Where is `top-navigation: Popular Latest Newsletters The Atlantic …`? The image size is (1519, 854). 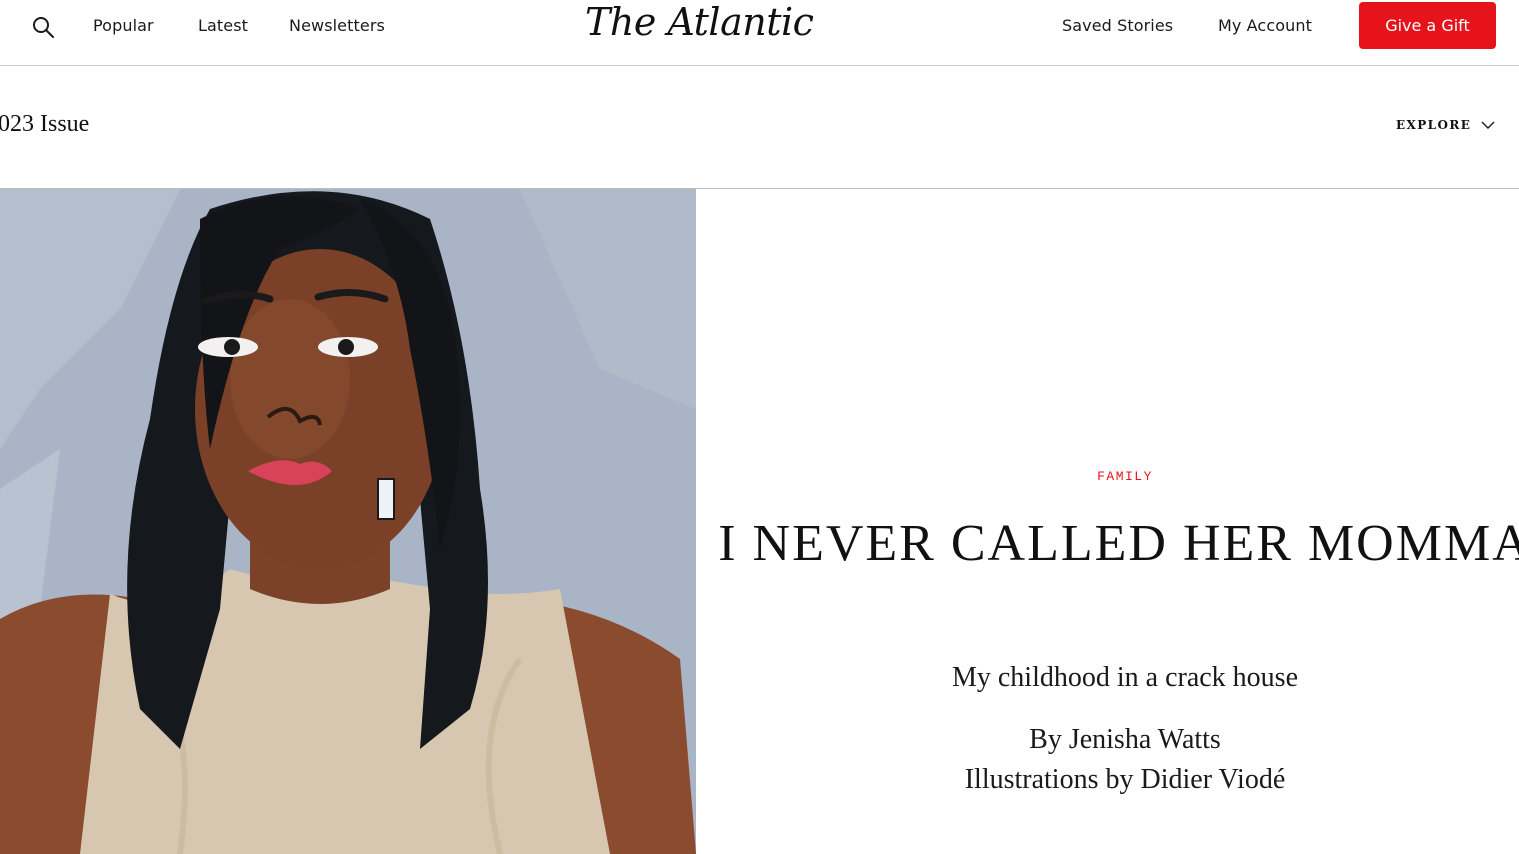
top-navigation: Popular Latest Newsletters The Atlantic … is located at coordinates (759, 33).